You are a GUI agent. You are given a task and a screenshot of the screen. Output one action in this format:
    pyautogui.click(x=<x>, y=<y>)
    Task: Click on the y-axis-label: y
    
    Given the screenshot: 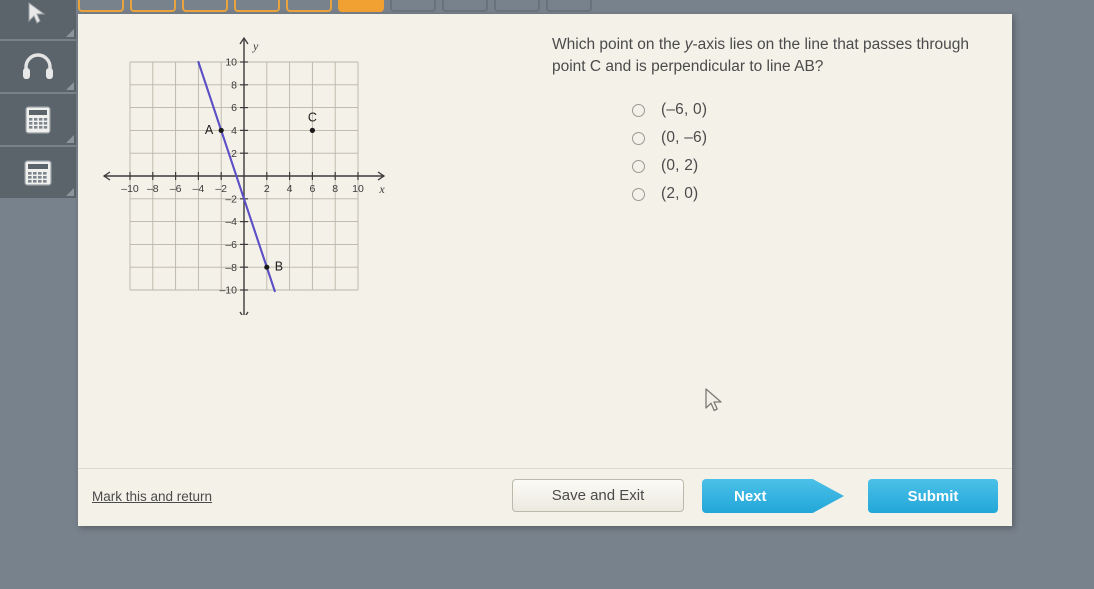 What is the action you would take?
    pyautogui.click(x=255, y=46)
    